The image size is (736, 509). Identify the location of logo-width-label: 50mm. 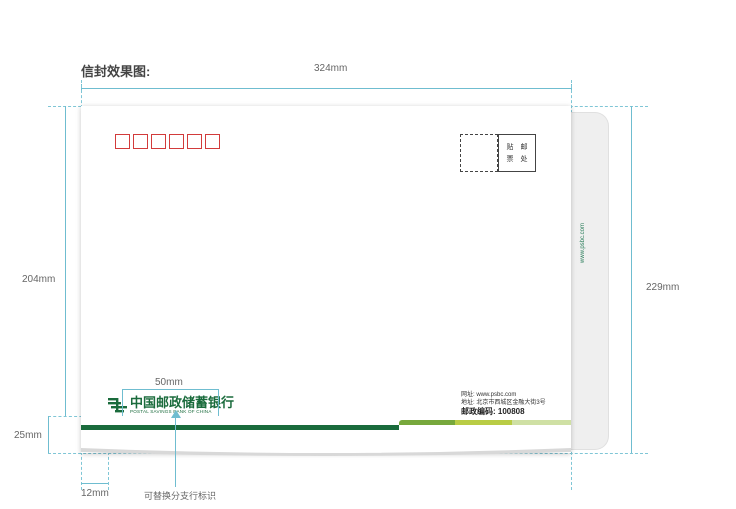
(169, 382).